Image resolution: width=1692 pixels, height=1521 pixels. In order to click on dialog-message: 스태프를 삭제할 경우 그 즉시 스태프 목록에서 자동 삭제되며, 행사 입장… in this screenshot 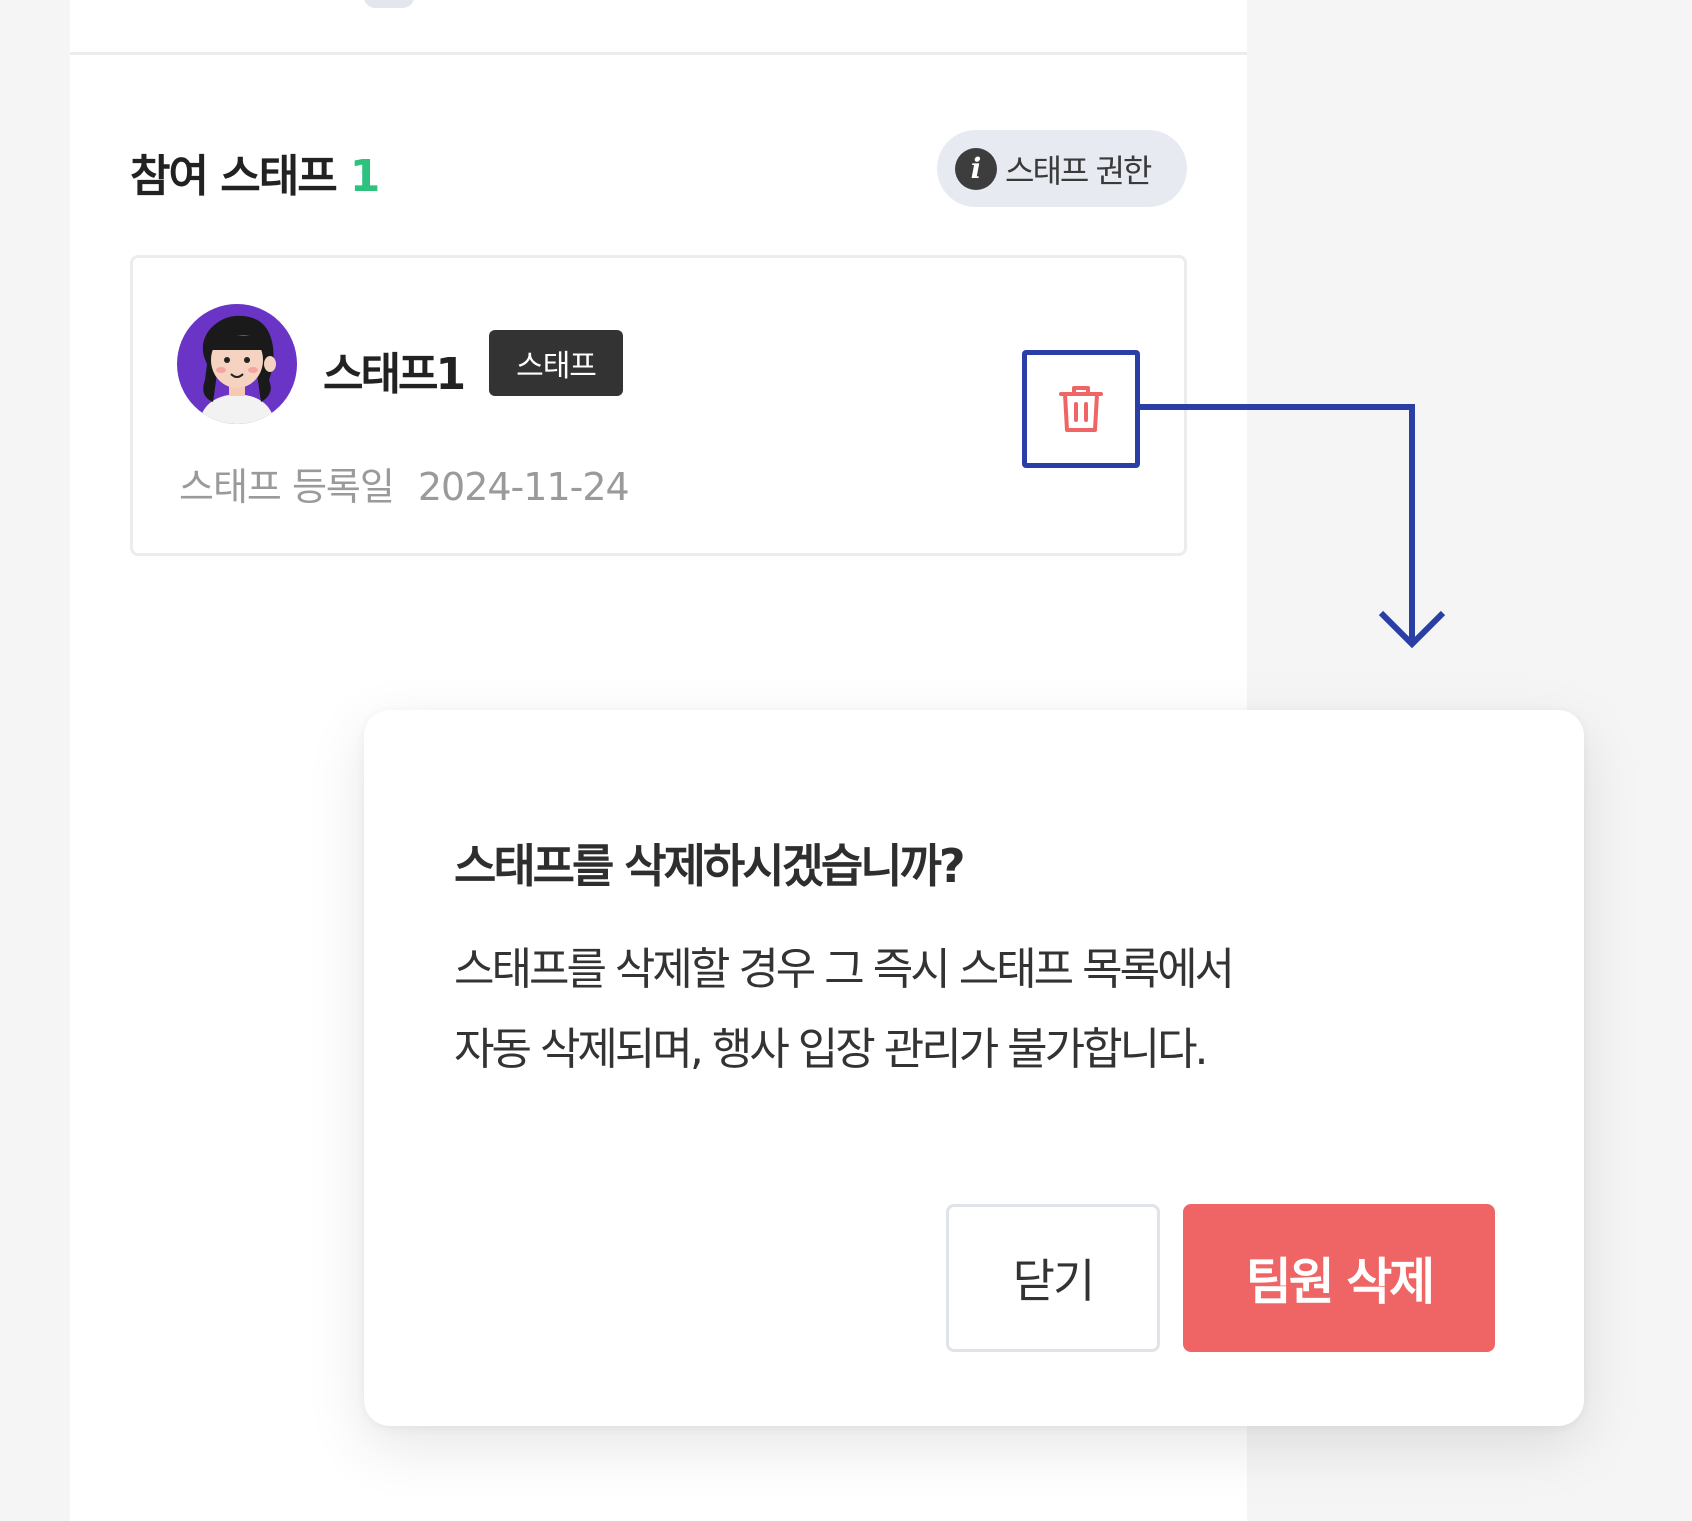, I will do `click(944, 1010)`.